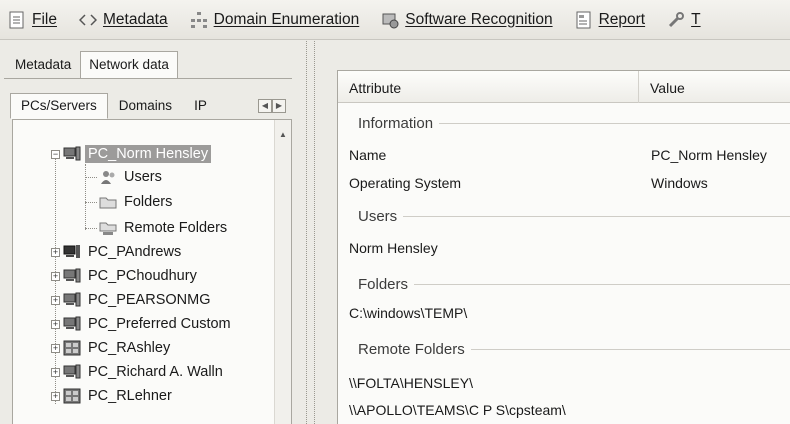 Image resolution: width=790 pixels, height=424 pixels. Describe the element at coordinates (265, 106) in the screenshot. I see `scroll-left-icon: ◀` at that location.